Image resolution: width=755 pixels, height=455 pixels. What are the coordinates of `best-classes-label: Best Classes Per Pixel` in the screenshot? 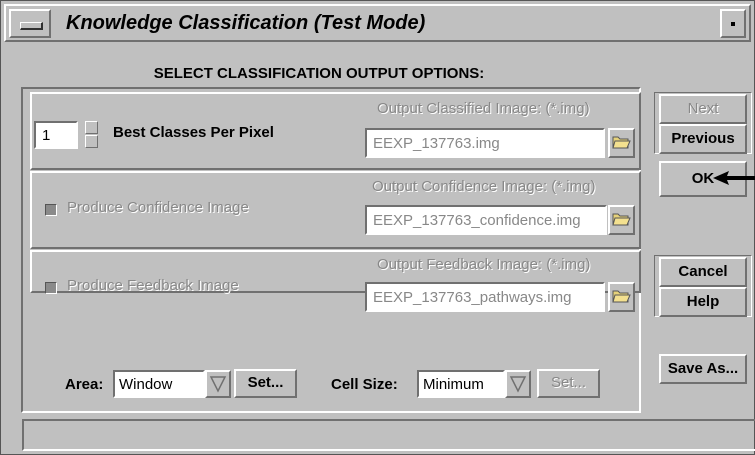 It's located at (193, 132).